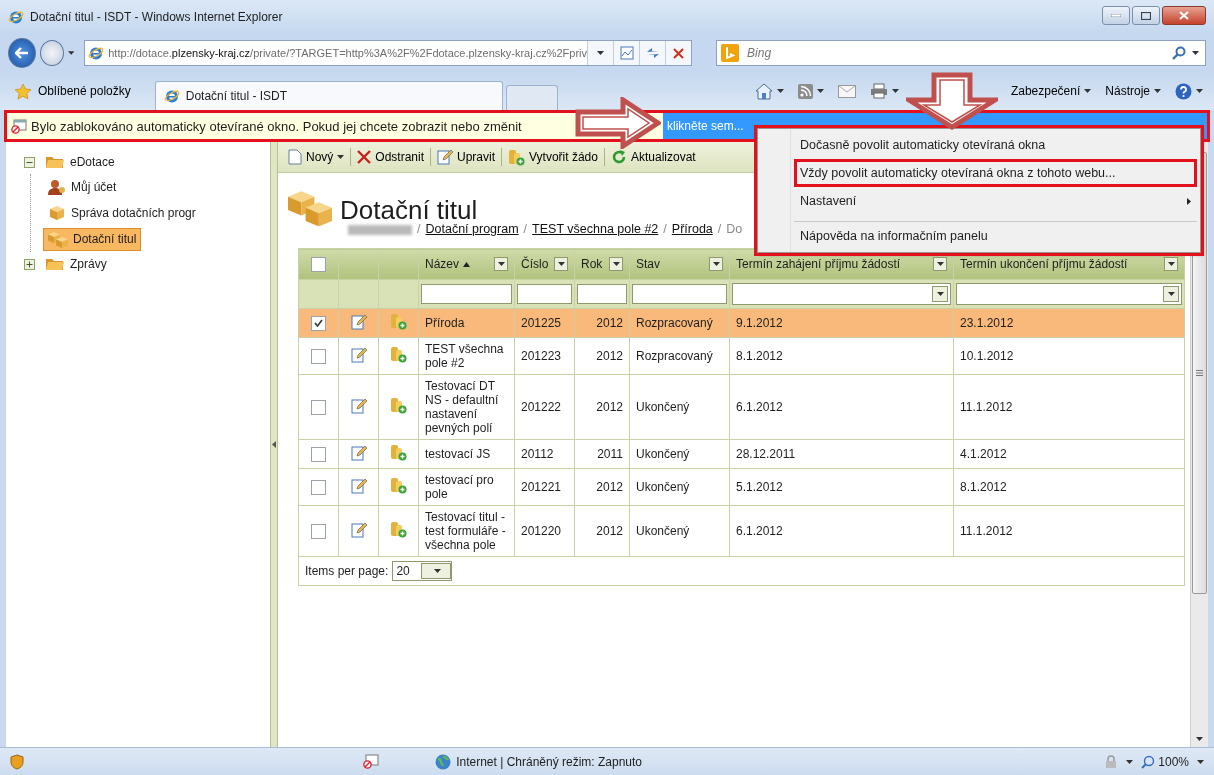  I want to click on breadcrumb-link: Dotační program, so click(472, 229).